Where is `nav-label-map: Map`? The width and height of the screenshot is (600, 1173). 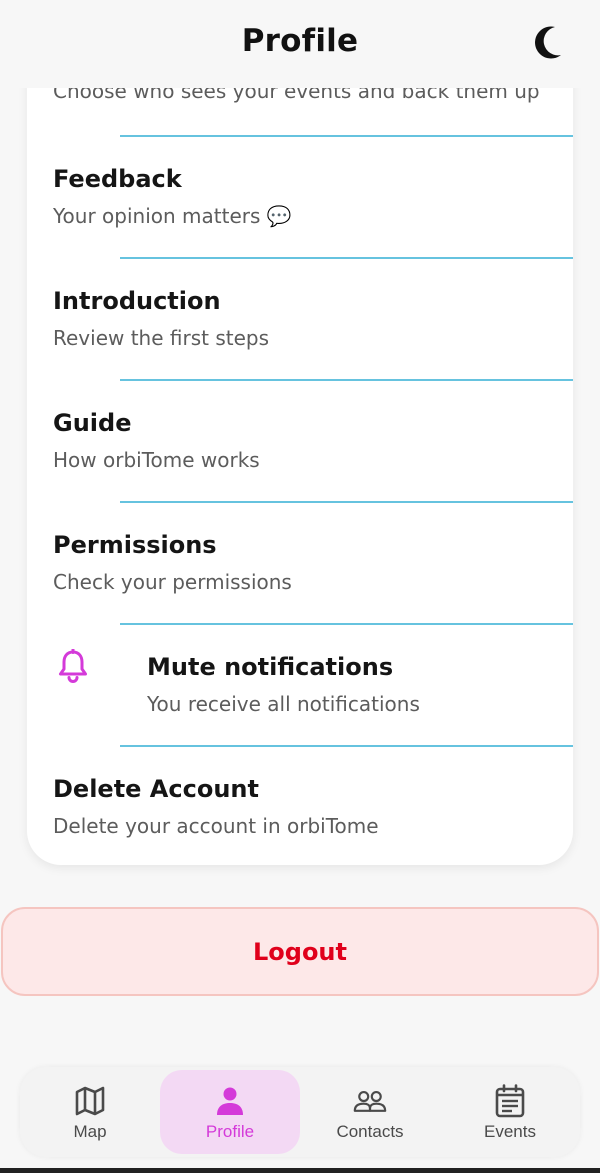 nav-label-map: Map is located at coordinates (90, 1131).